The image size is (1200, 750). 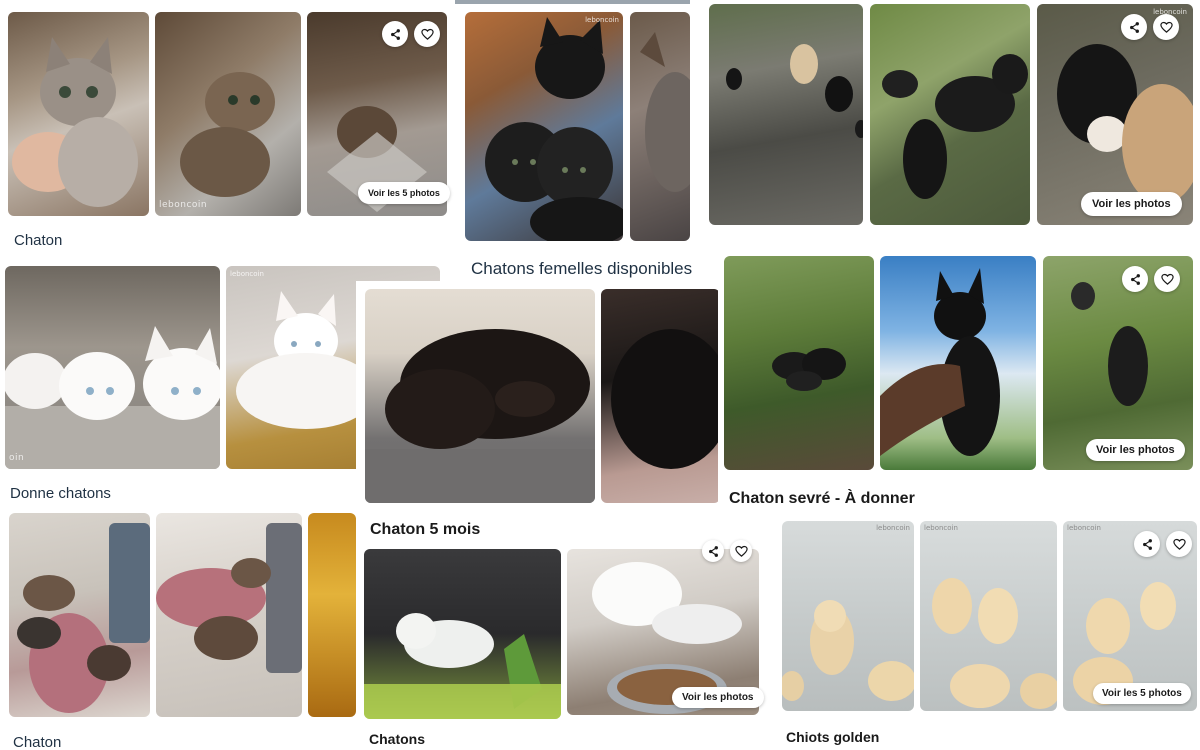 I want to click on watermark-label: oin, so click(x=17, y=458).